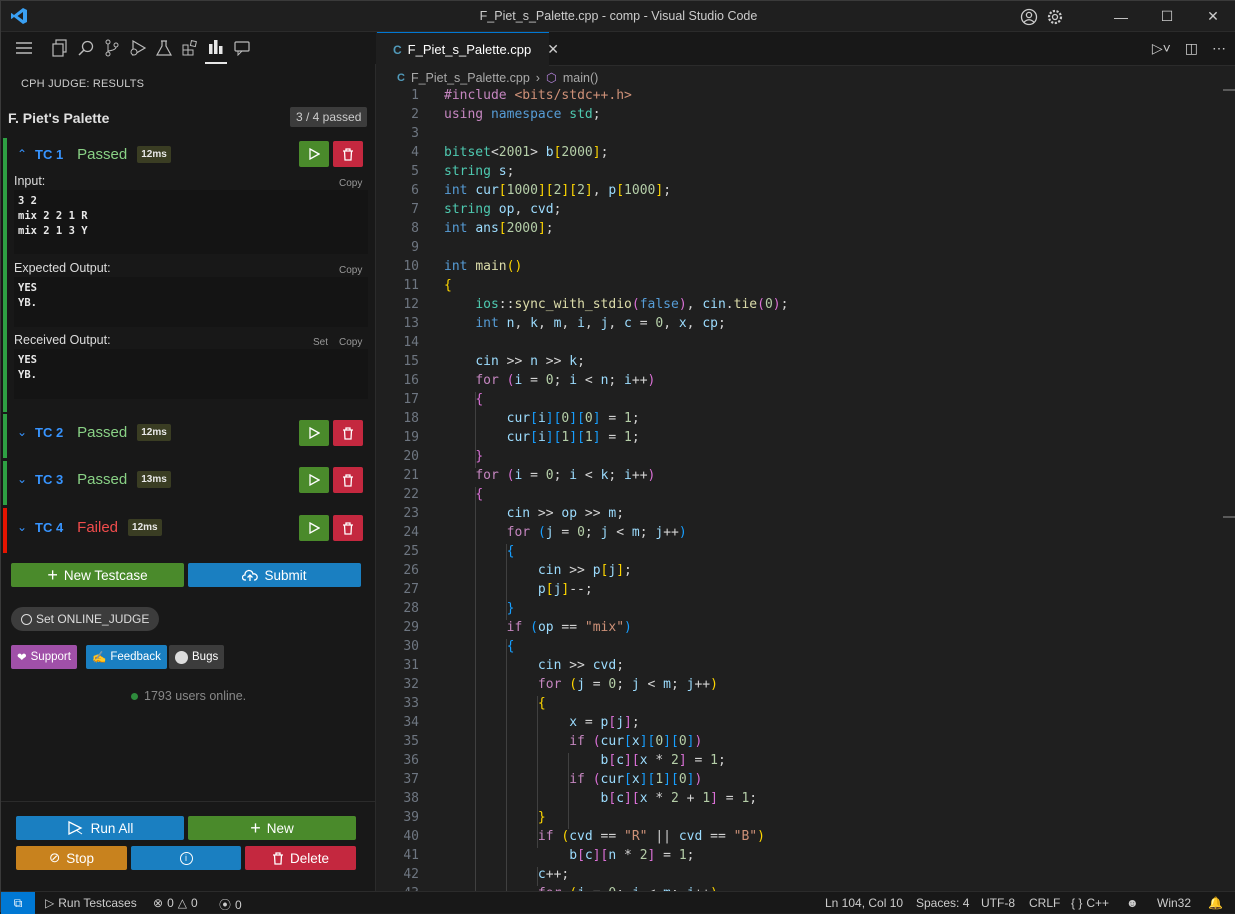 This screenshot has height=914, width=1235. Describe the element at coordinates (94, 154) in the screenshot. I see `testcase-1-header: ⌃ TC 1 Passed 12ms` at that location.